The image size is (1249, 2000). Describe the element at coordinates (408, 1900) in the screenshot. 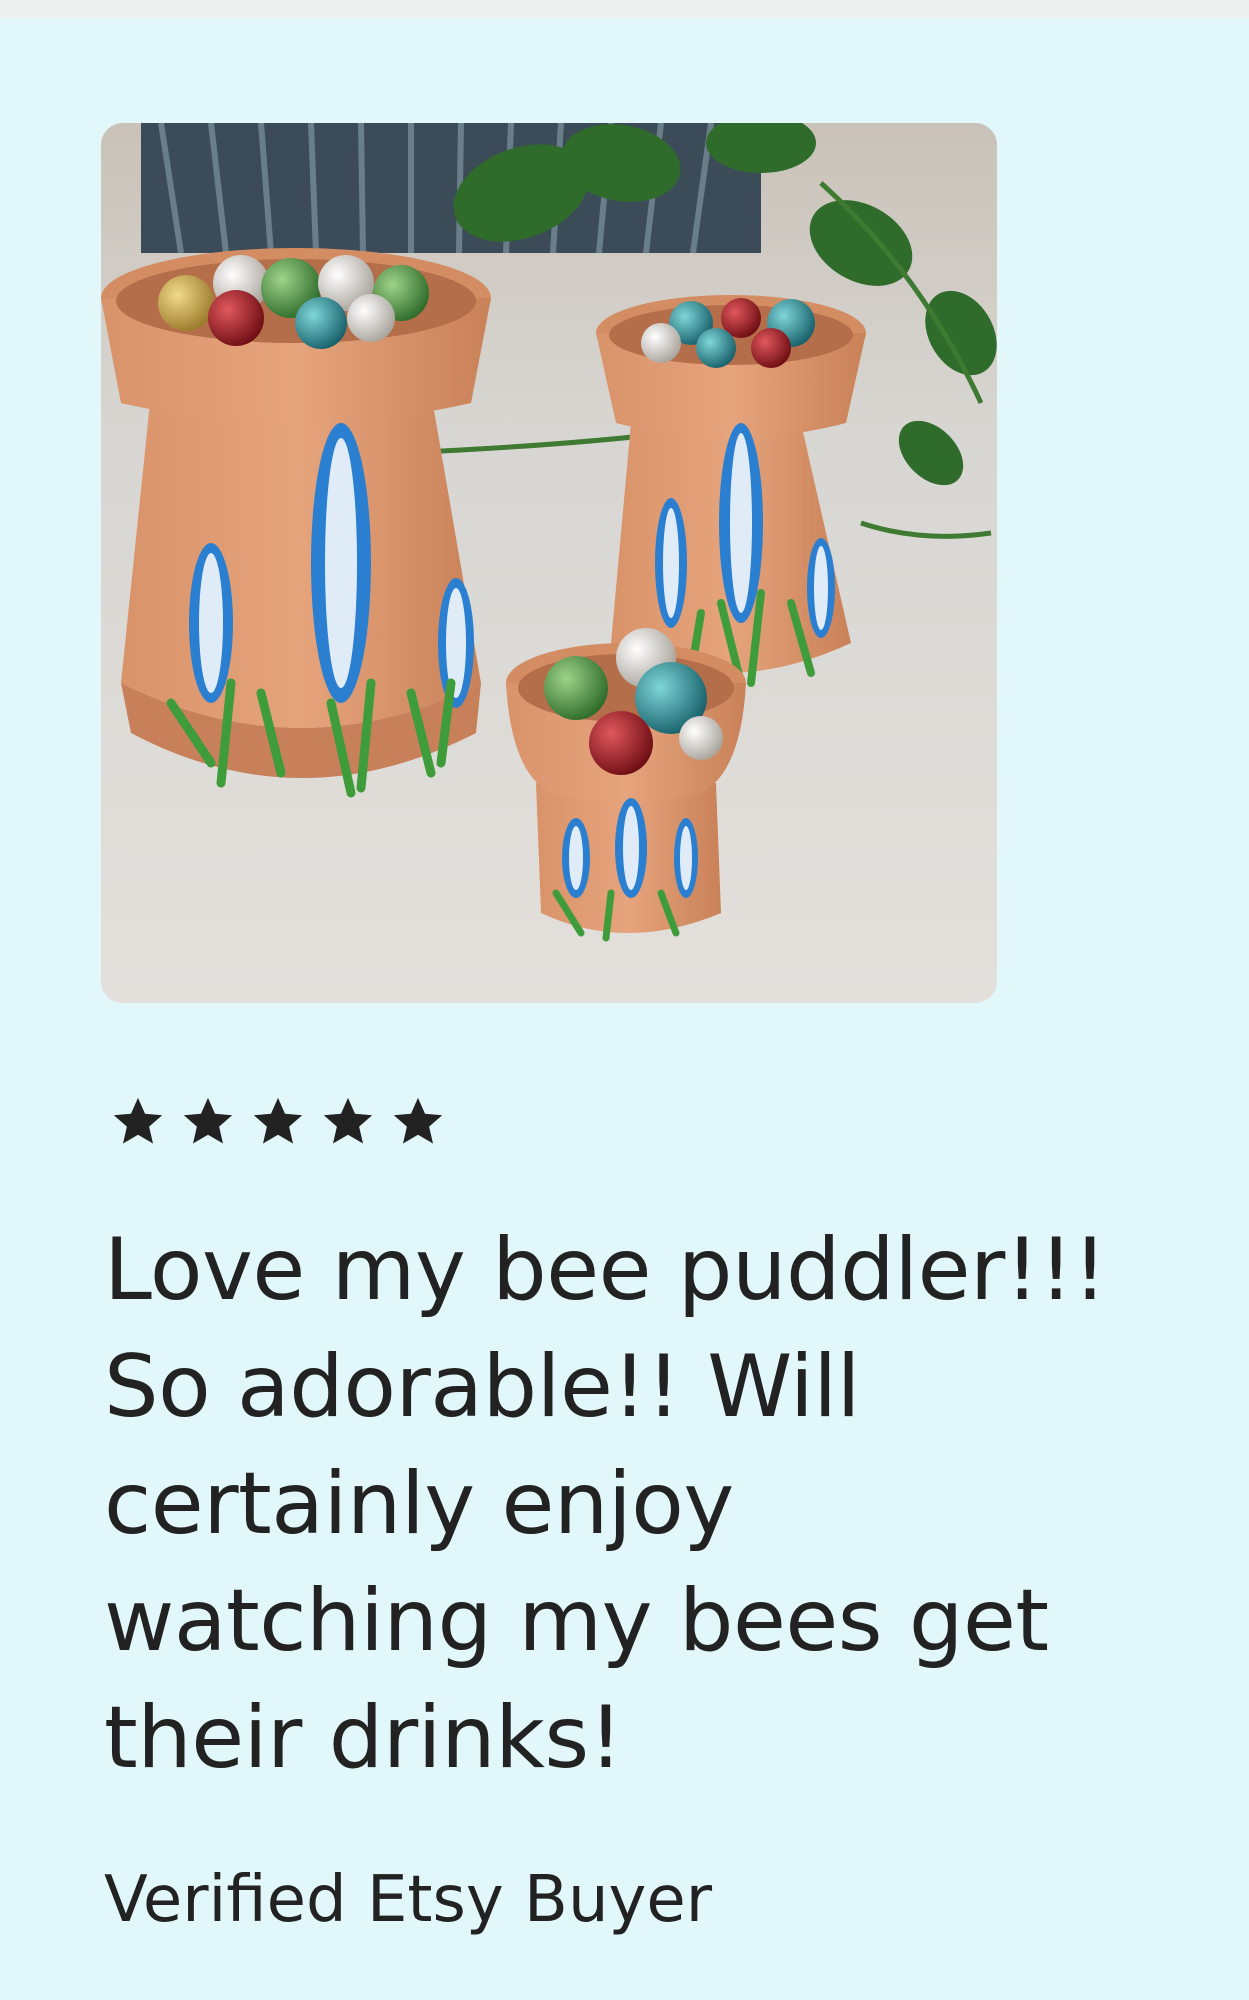

I see `reviewer-name: Verified Etsy Buyer` at that location.